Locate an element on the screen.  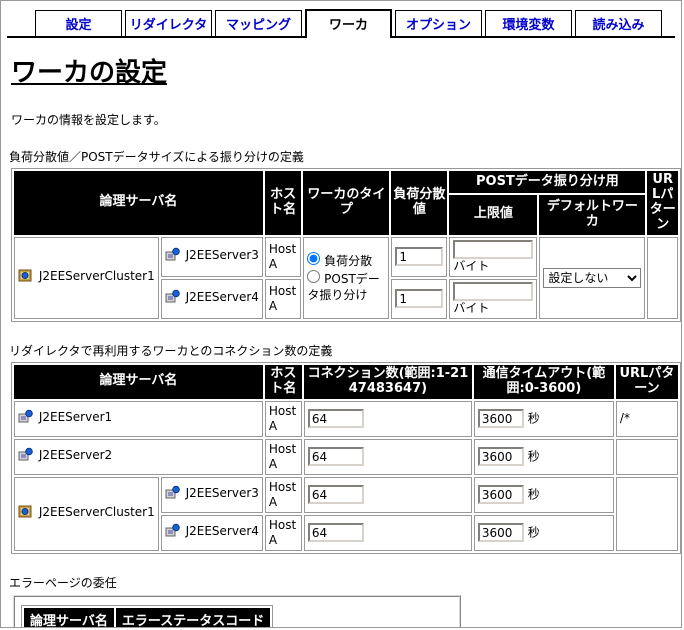
server-name: J2EEServer3 is located at coordinates (222, 493).